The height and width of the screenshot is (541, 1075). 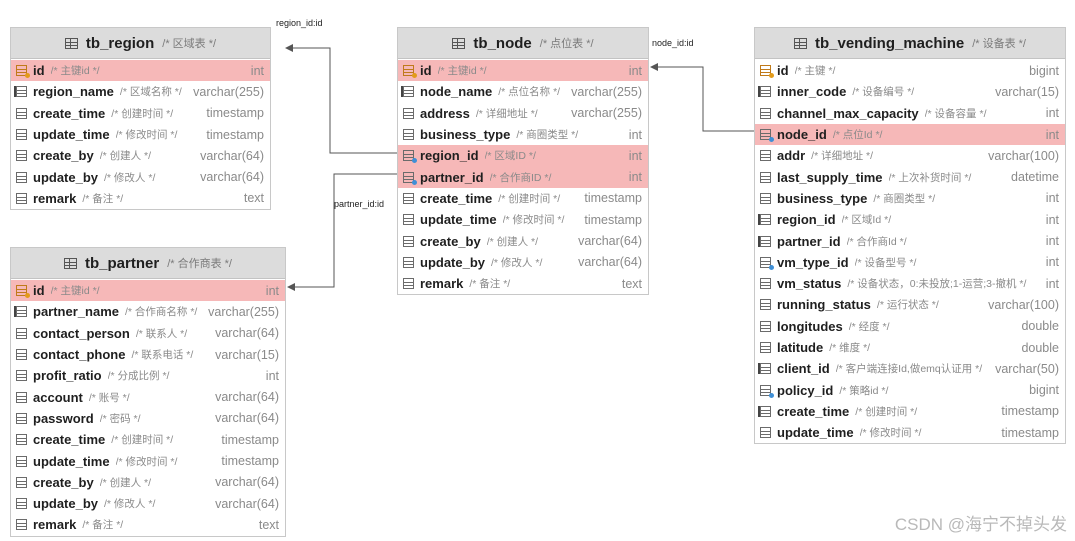 I want to click on table-header: tb_region /* 区域表 */, so click(x=140, y=43).